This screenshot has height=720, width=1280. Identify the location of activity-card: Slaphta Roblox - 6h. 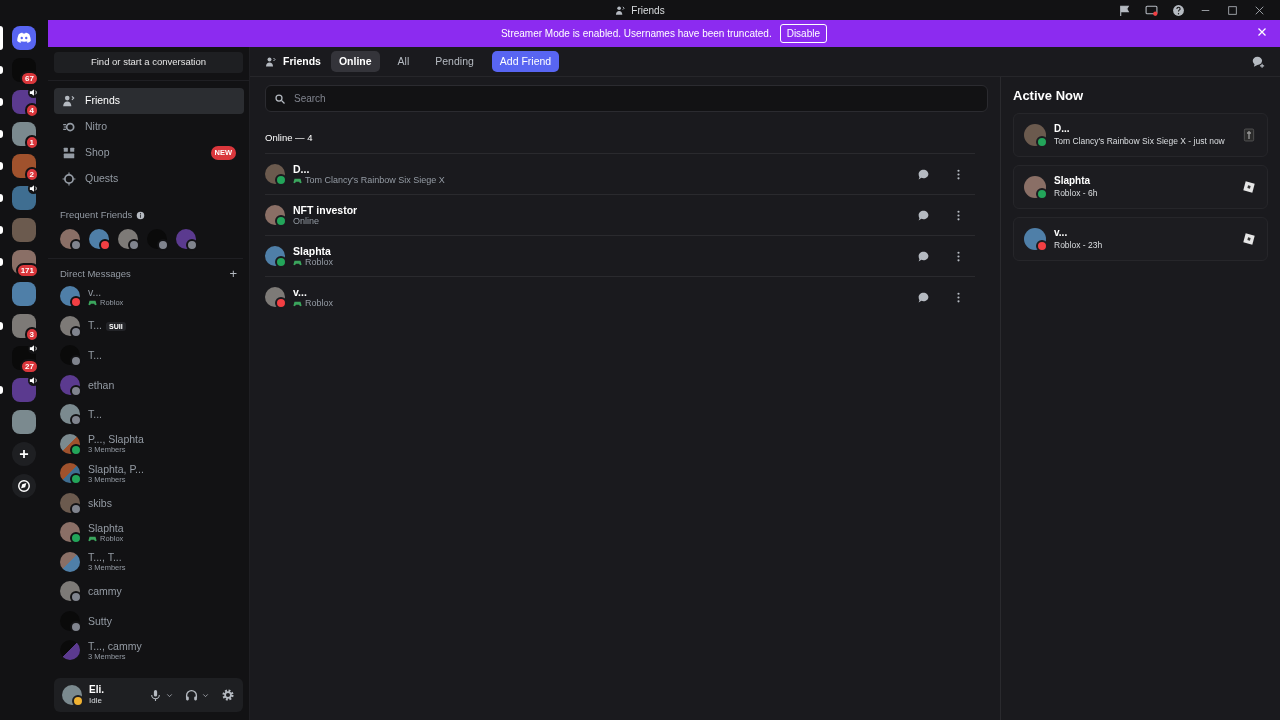
(1140, 186).